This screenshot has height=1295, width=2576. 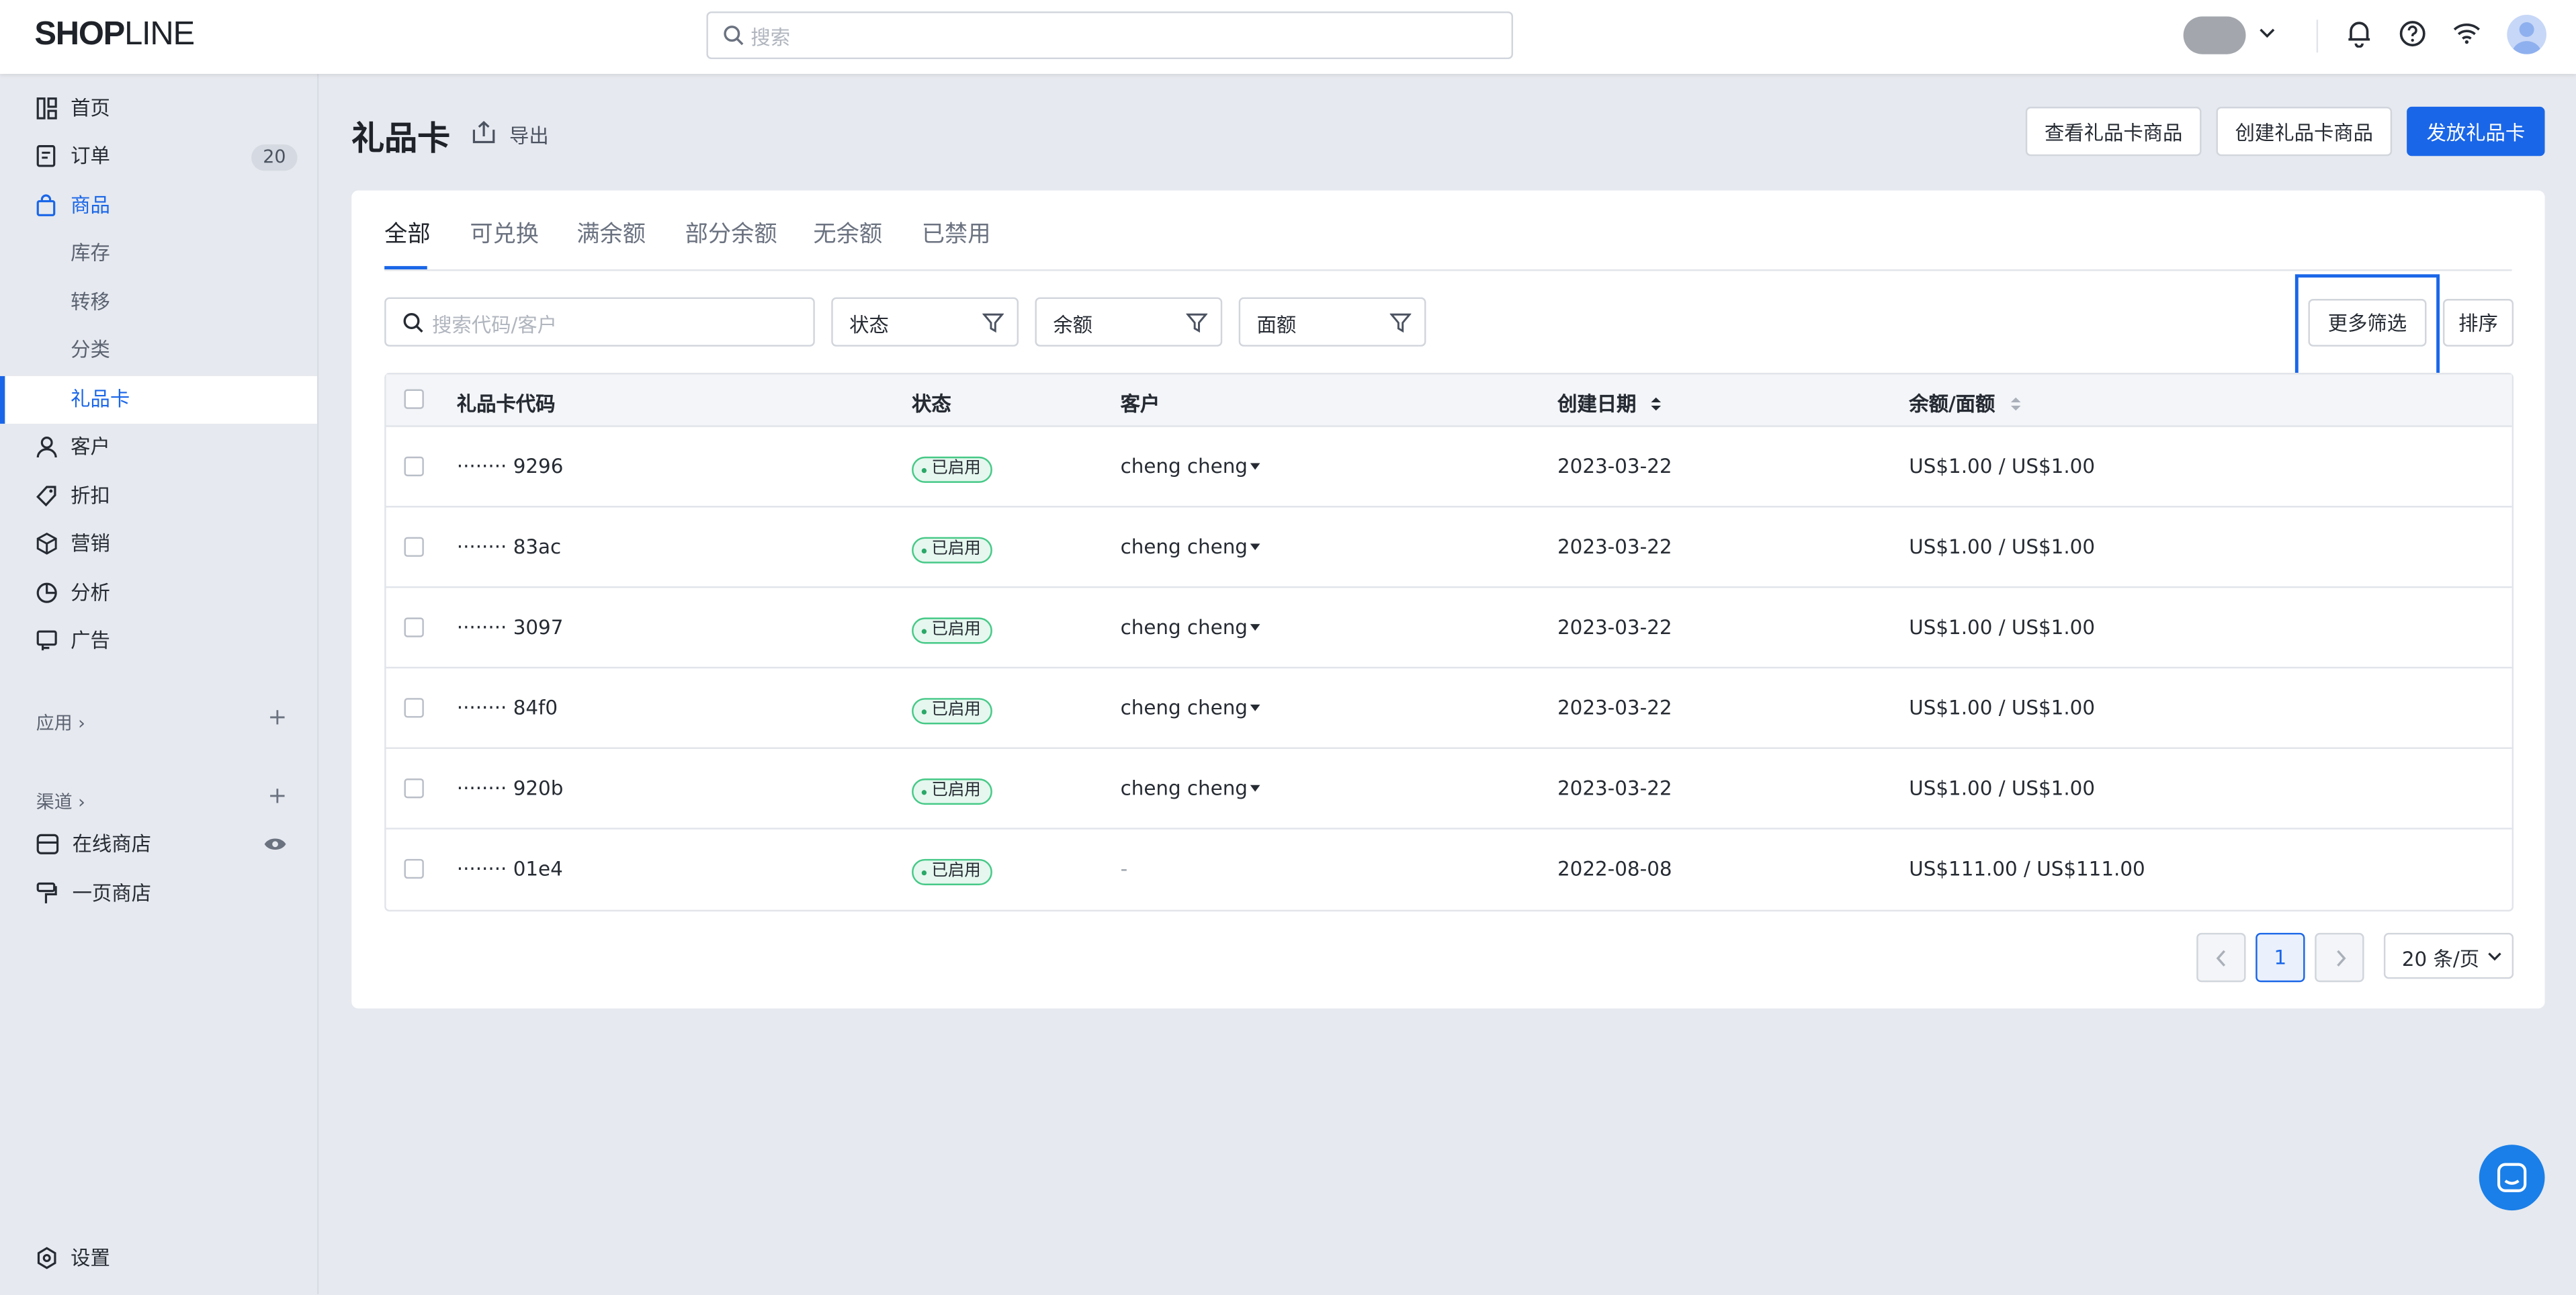 I want to click on sidebar-item-inventory: 库存, so click(x=158, y=253).